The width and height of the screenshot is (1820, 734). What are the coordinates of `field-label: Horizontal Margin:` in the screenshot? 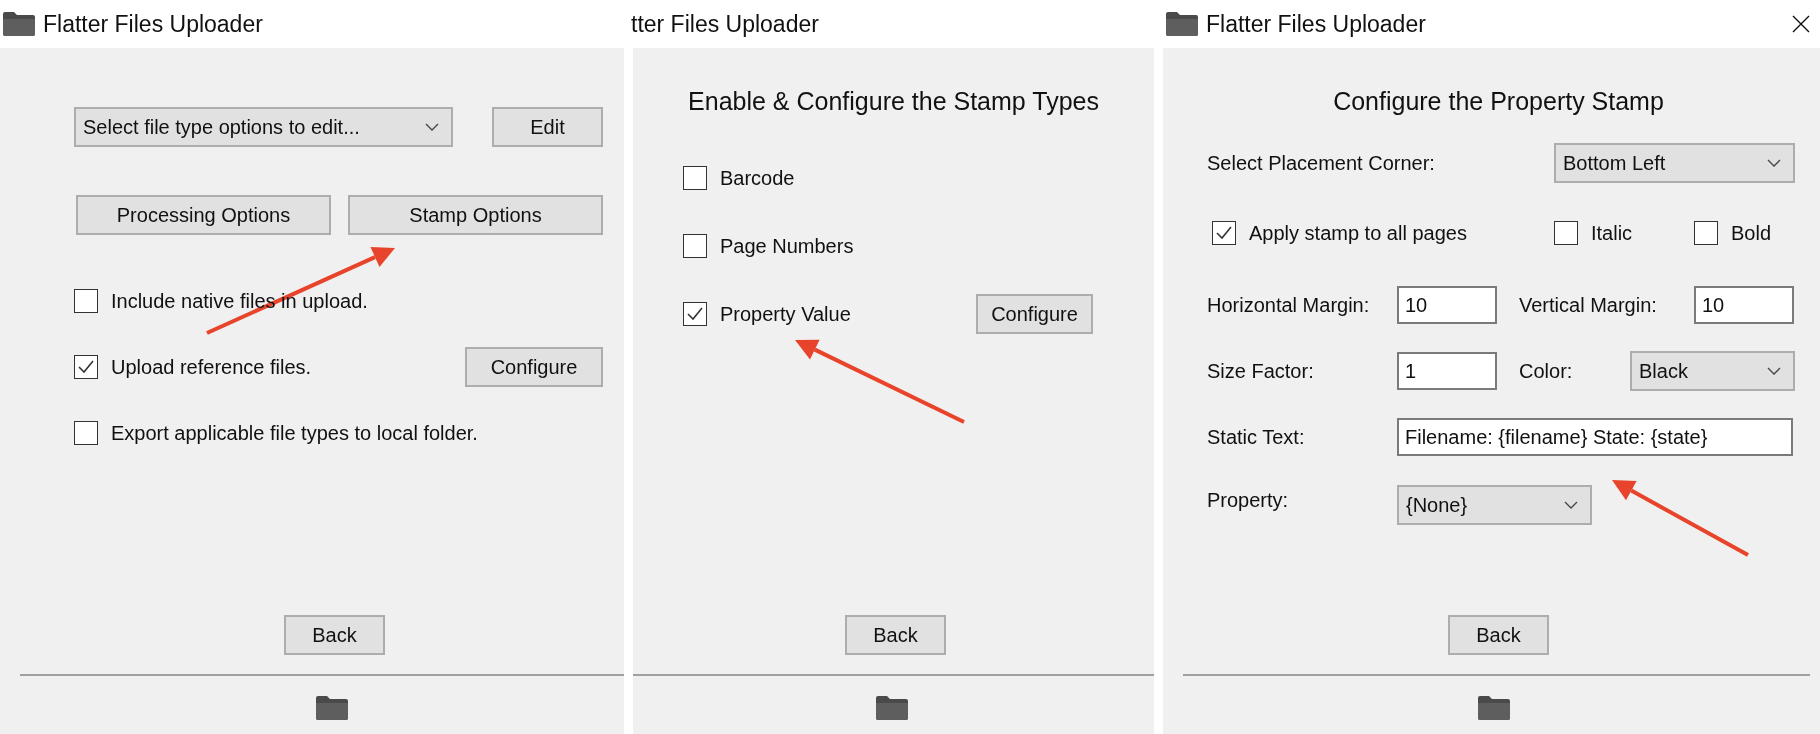 It's located at (1289, 305).